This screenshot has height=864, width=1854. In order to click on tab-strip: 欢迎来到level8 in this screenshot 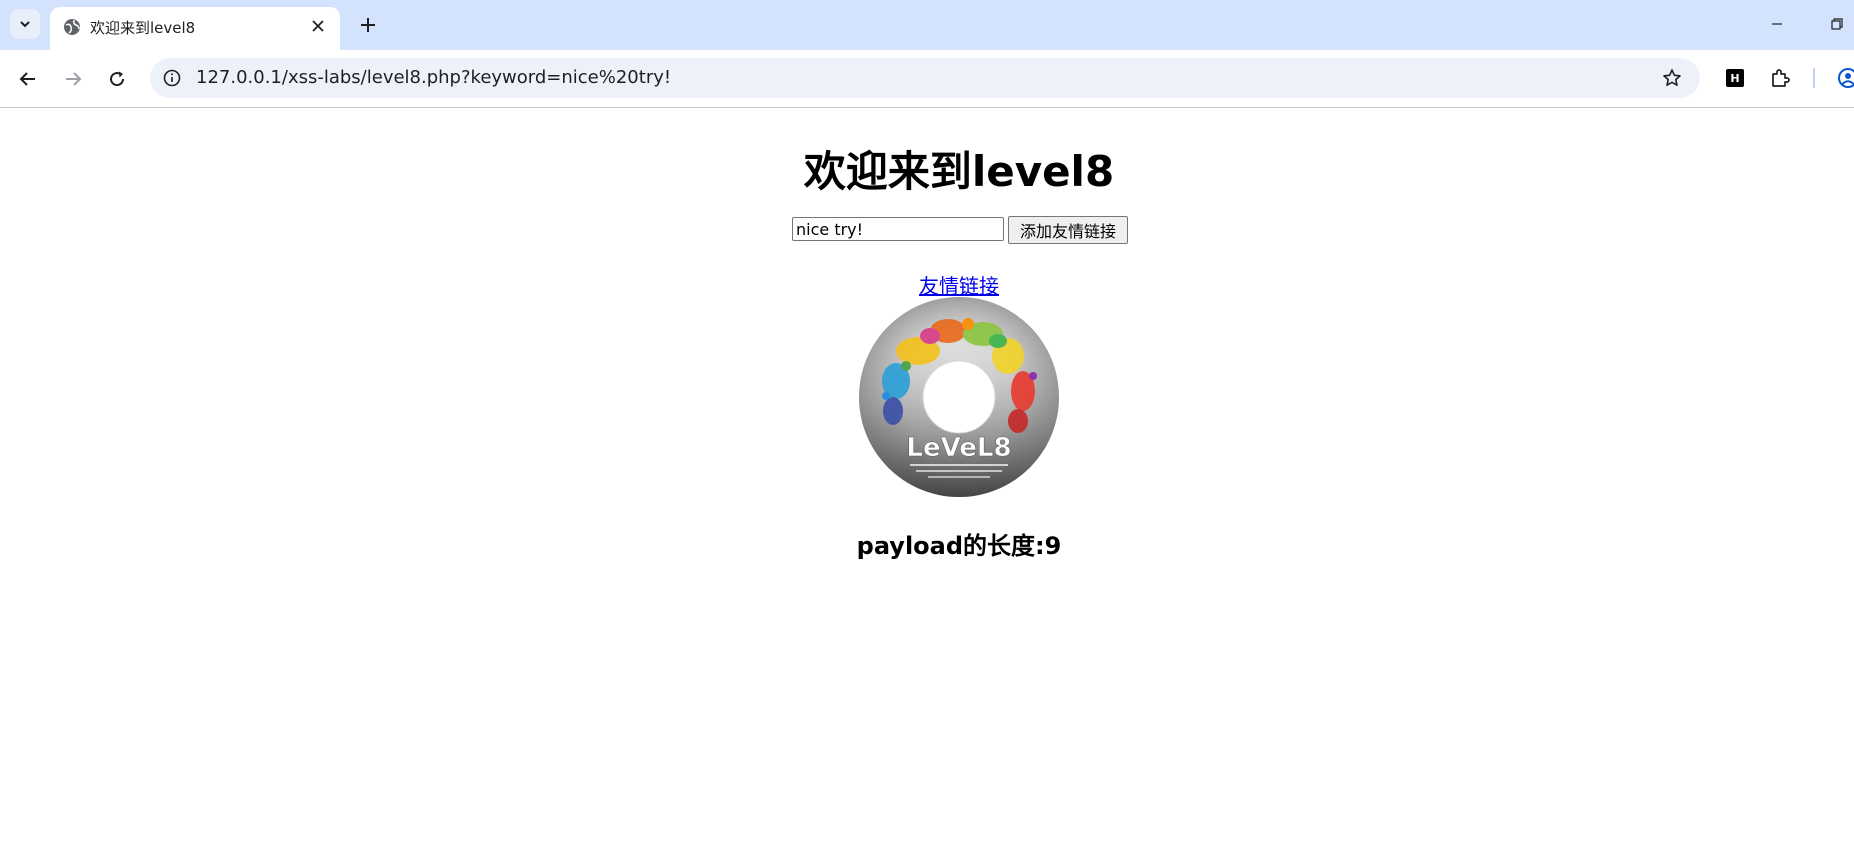, I will do `click(927, 25)`.